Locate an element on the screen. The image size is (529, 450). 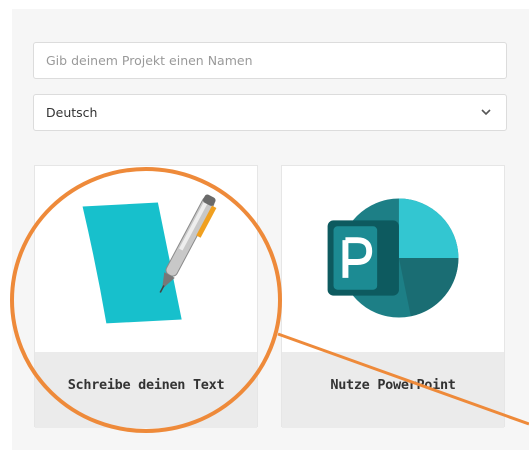
project-name-field is located at coordinates (270, 60).